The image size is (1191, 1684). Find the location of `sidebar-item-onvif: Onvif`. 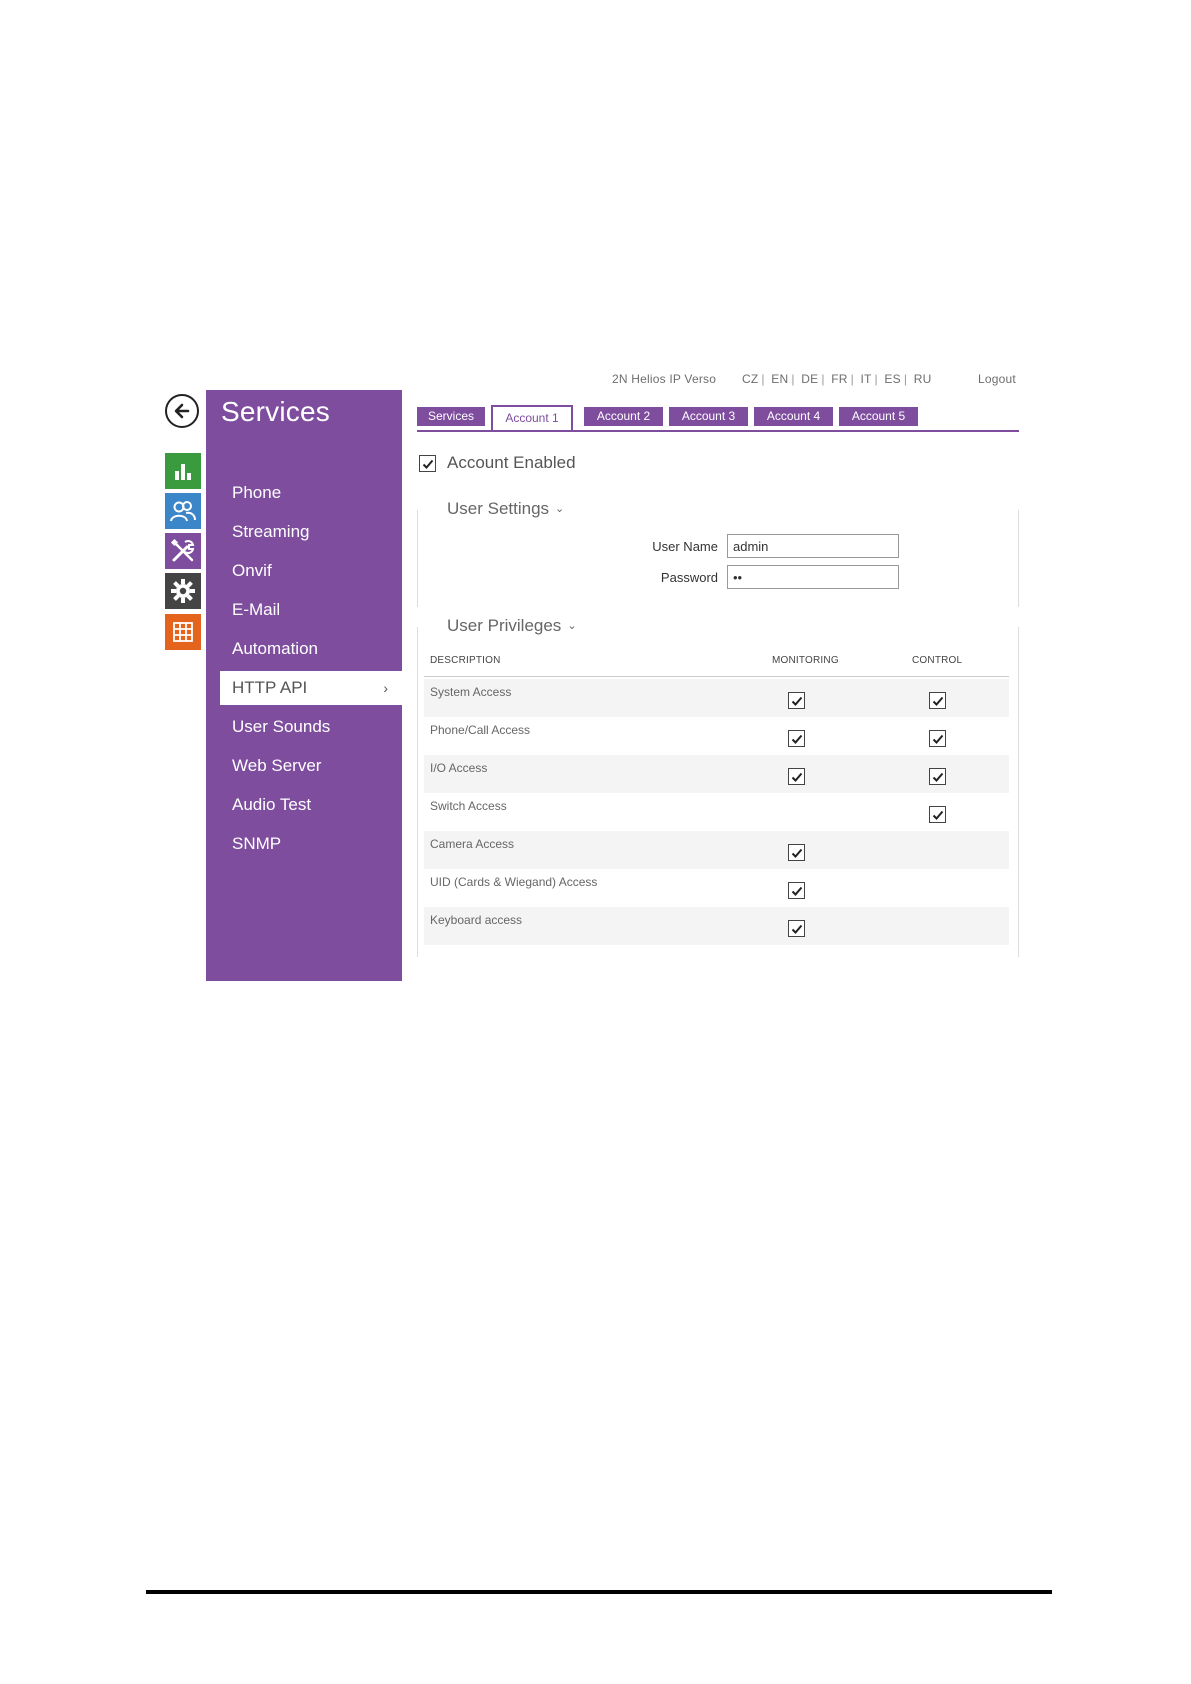

sidebar-item-onvif: Onvif is located at coordinates (311, 571).